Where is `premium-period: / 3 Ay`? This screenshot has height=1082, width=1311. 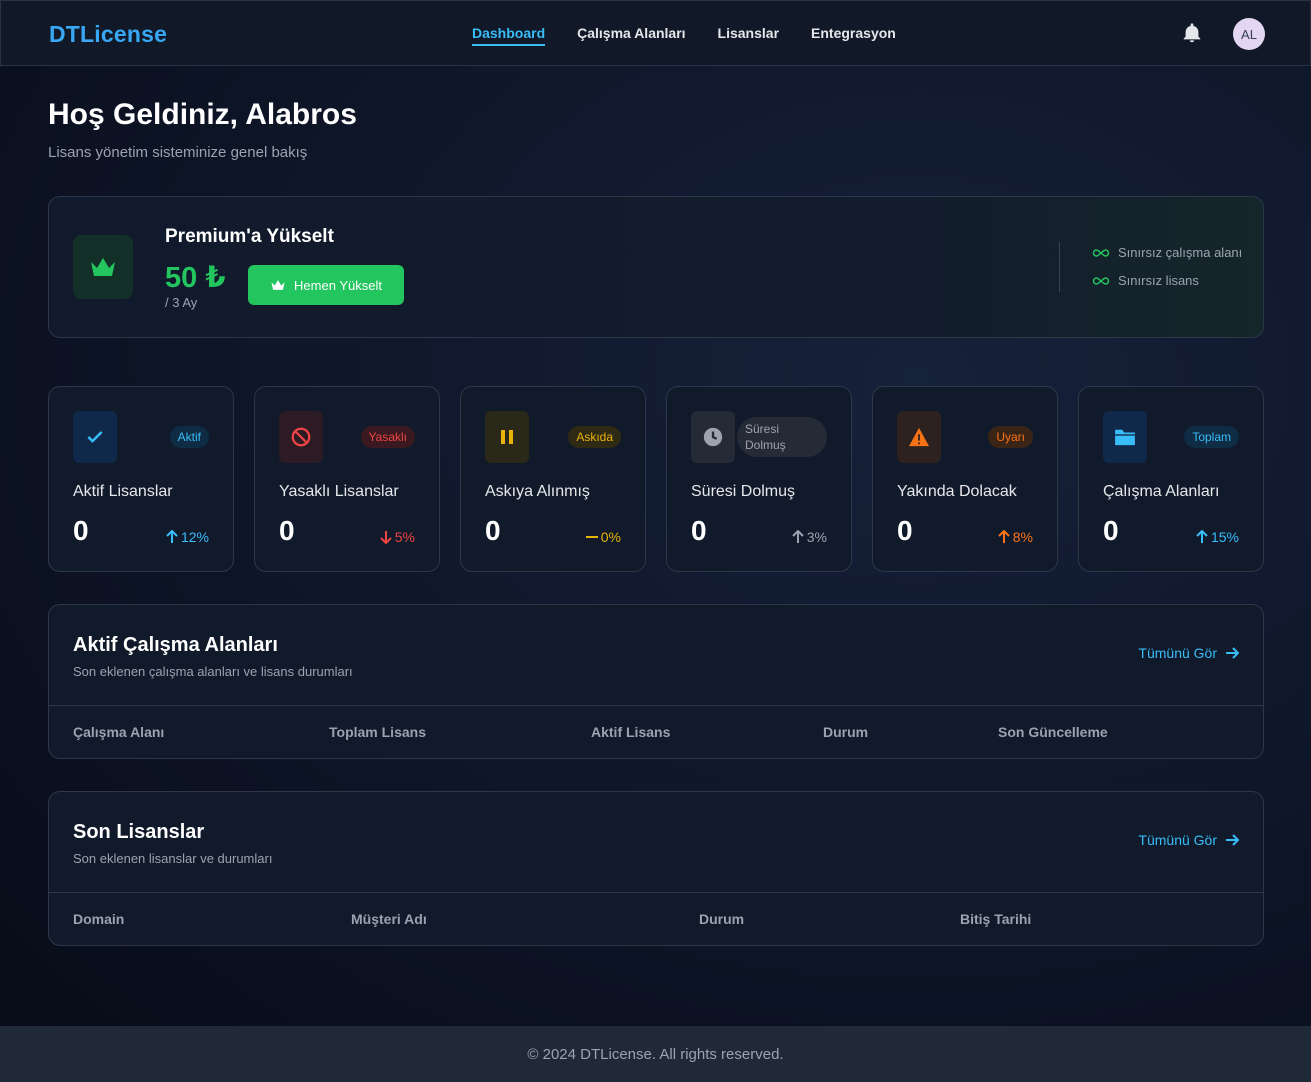
premium-period: / 3 Ay is located at coordinates (181, 302).